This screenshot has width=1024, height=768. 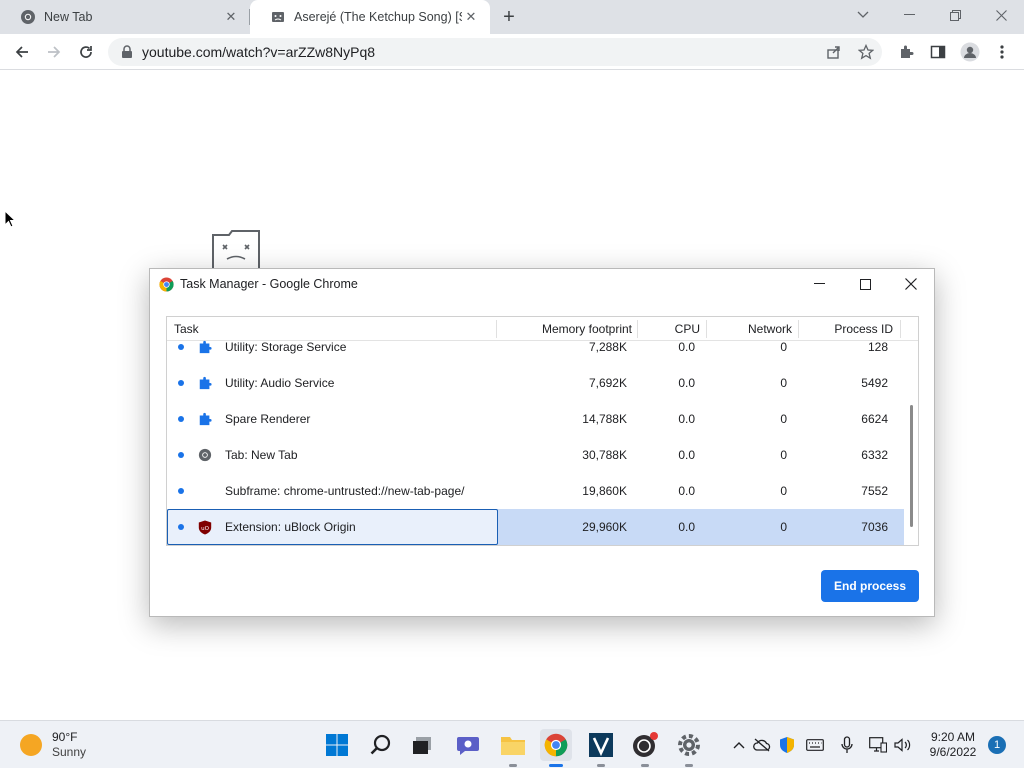 I want to click on ublock-icon: uO, so click(x=205, y=527).